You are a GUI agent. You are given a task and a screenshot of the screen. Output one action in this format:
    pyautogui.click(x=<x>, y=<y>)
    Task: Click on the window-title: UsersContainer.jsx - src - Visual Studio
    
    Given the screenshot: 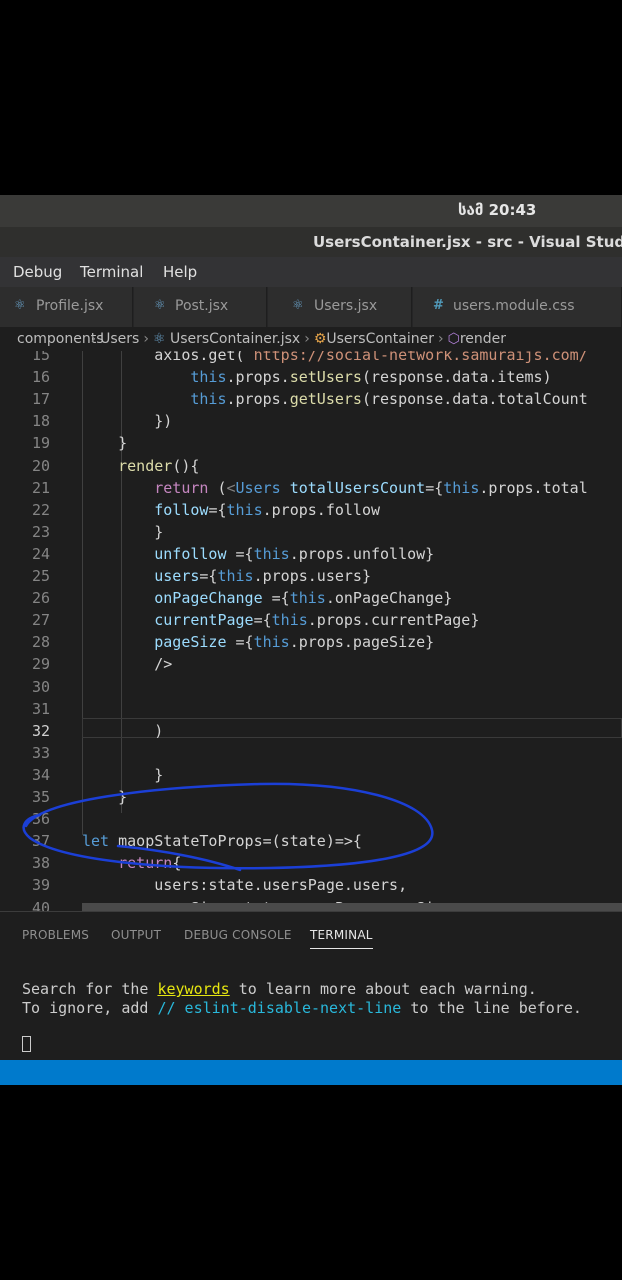 What is the action you would take?
    pyautogui.click(x=467, y=242)
    